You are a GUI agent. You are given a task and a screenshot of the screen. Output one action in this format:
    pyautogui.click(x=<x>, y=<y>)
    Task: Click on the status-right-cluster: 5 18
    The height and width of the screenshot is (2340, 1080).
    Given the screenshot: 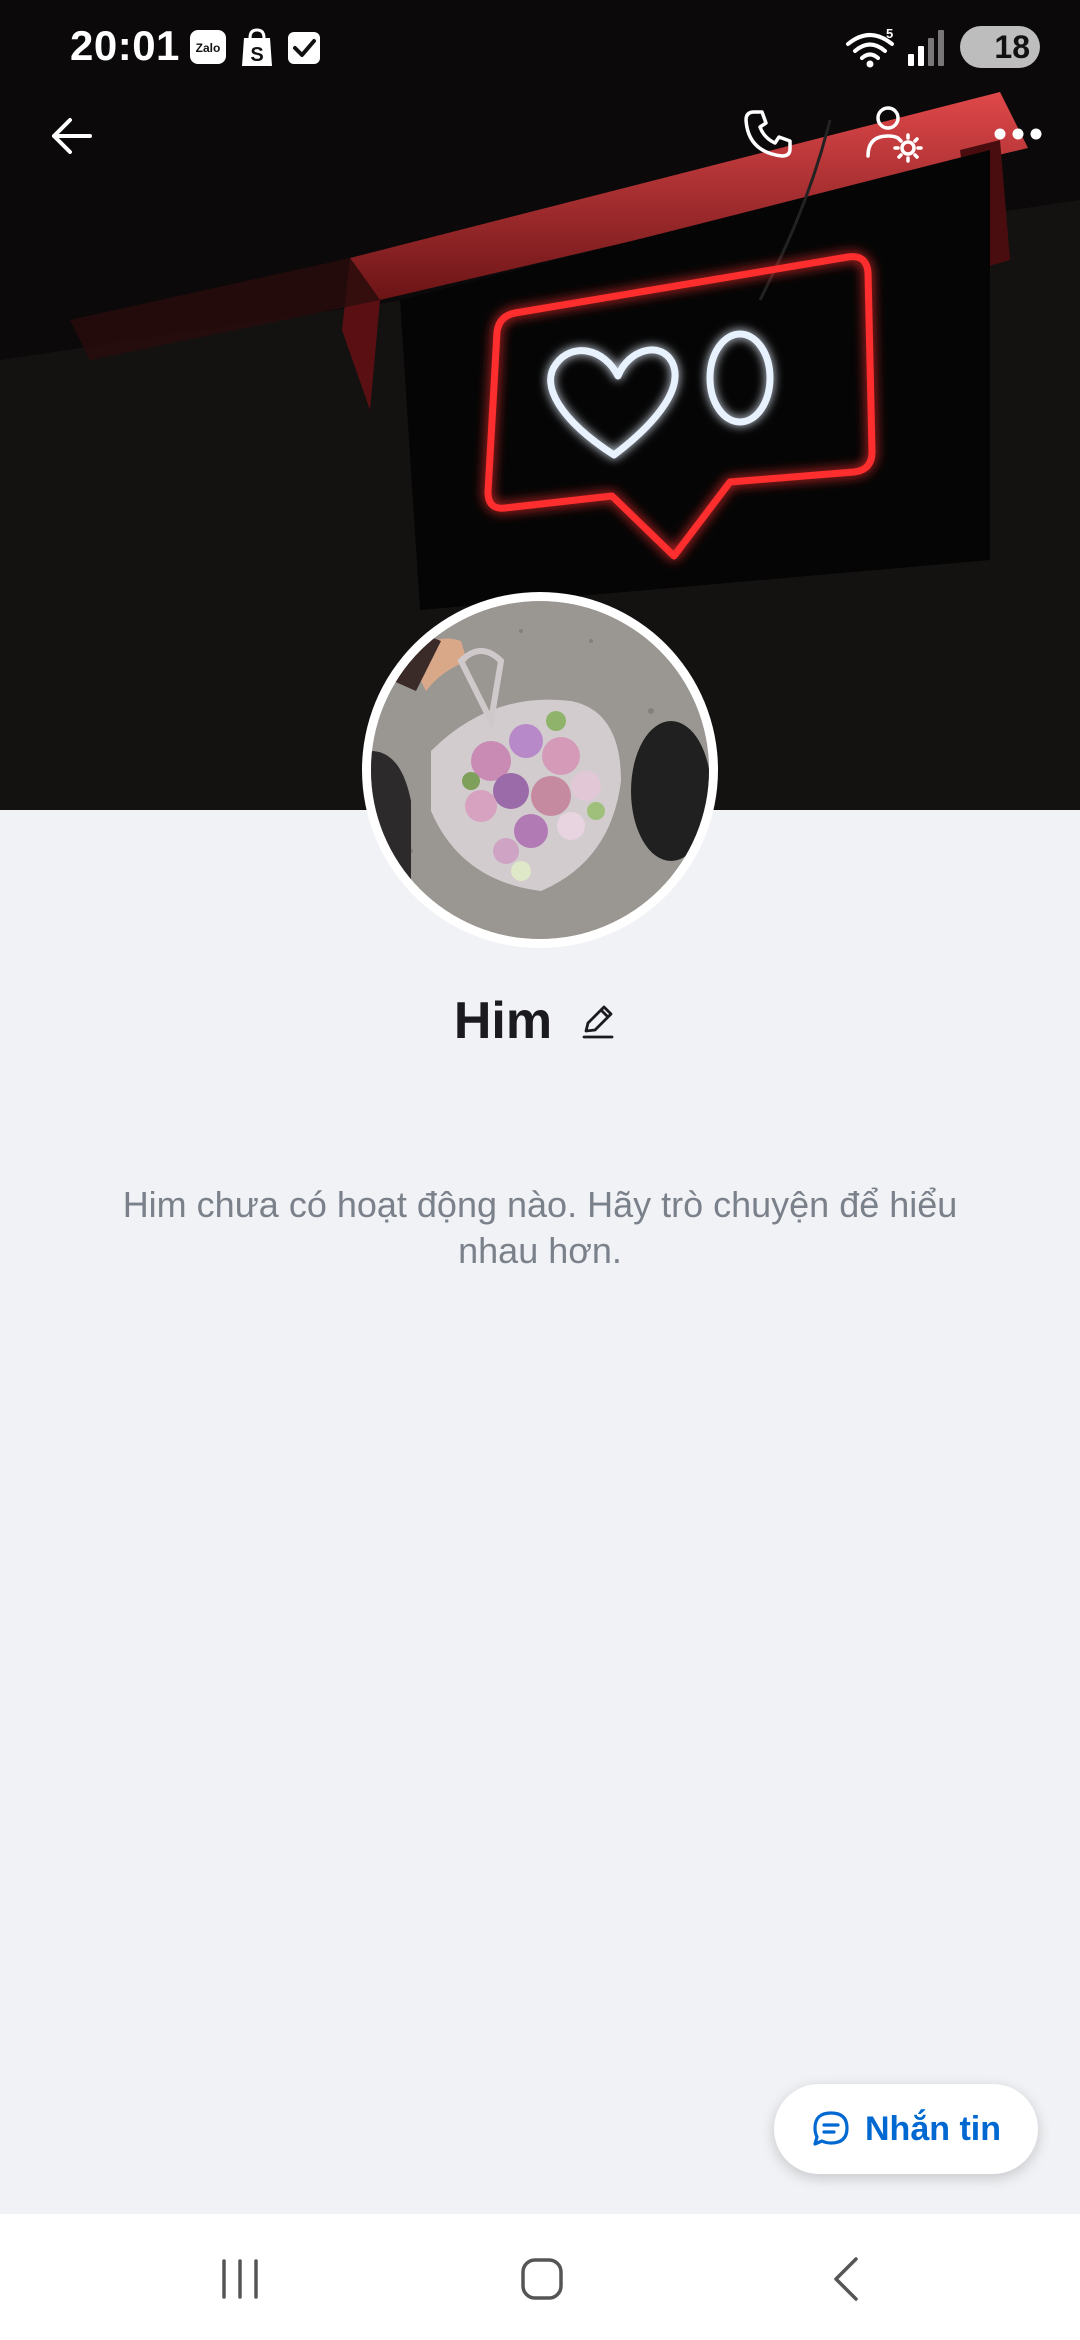 What is the action you would take?
    pyautogui.click(x=942, y=48)
    